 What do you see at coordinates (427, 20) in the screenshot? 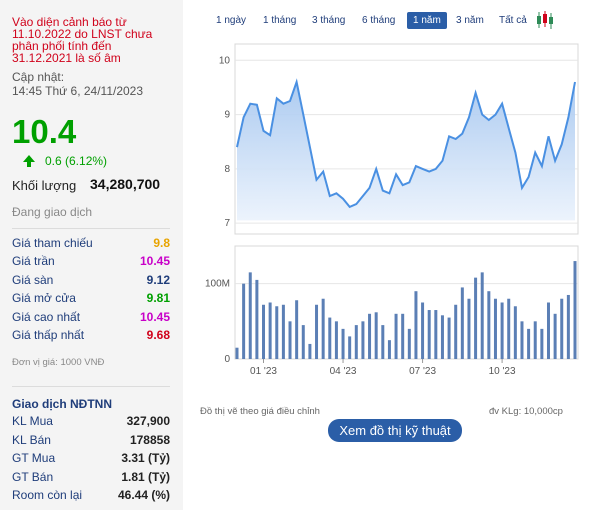
I see `tab-1-year: 1 năm` at bounding box center [427, 20].